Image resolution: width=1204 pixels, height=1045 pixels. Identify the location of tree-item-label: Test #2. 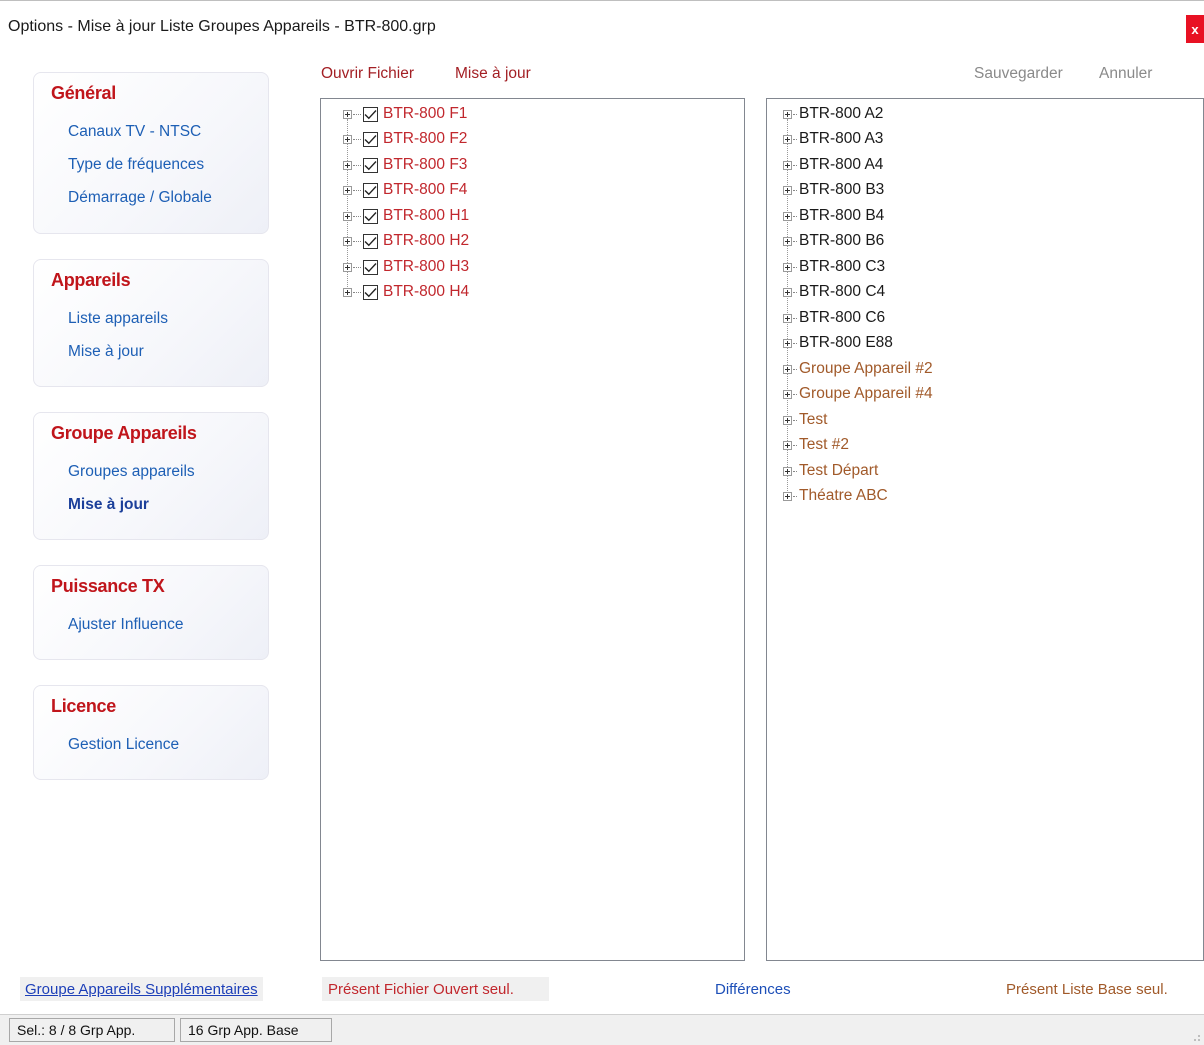
(824, 444).